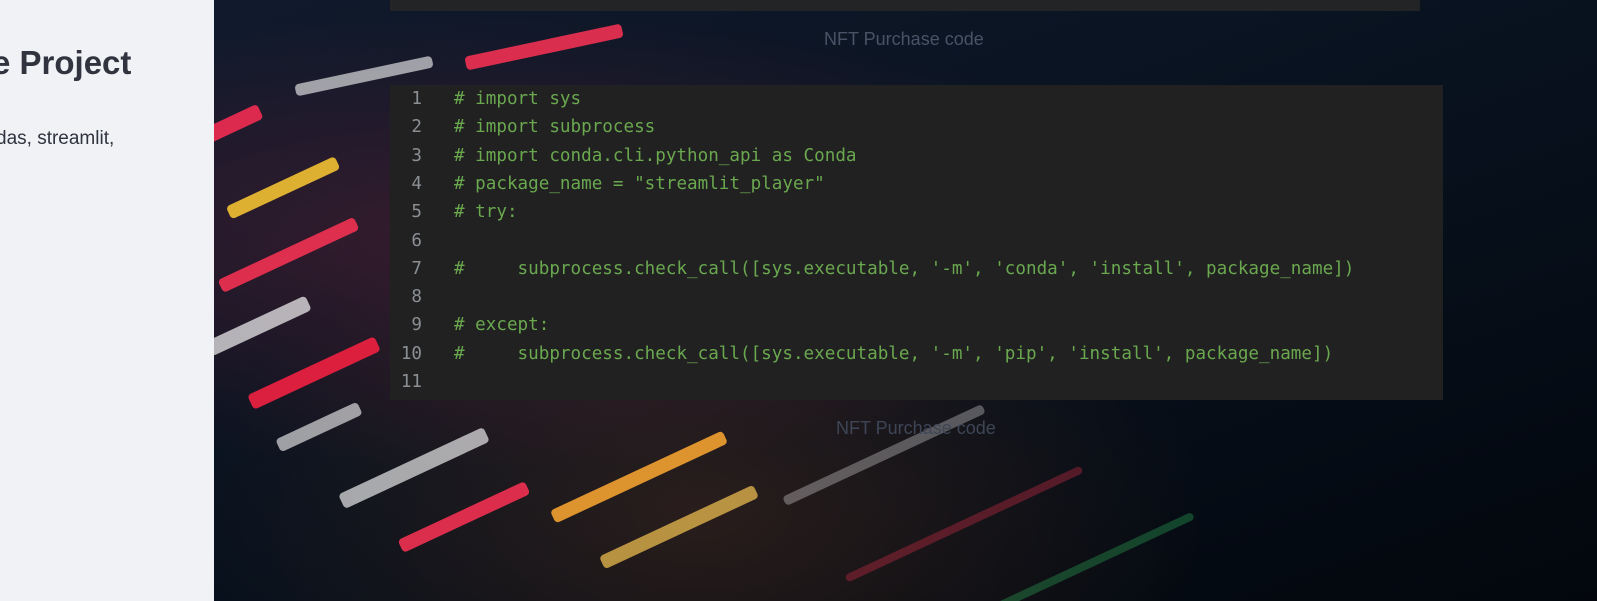  I want to click on line-number: 3, so click(416, 155).